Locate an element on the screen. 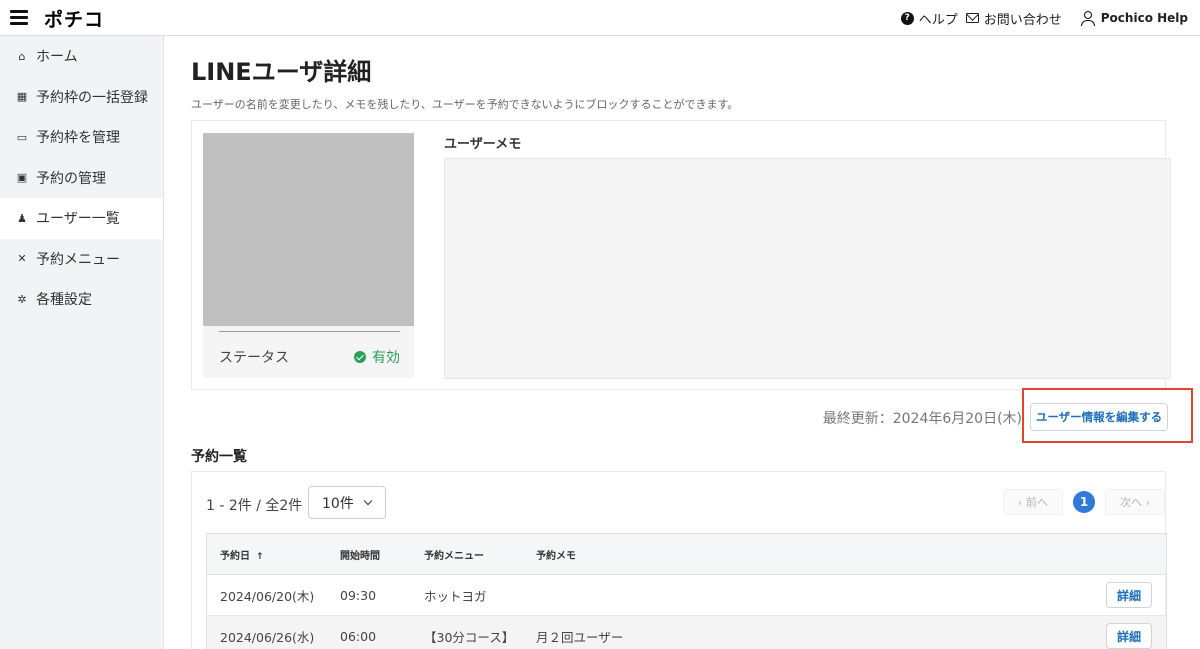 The height and width of the screenshot is (649, 1200). gear-icon: ✲ is located at coordinates (22, 299).